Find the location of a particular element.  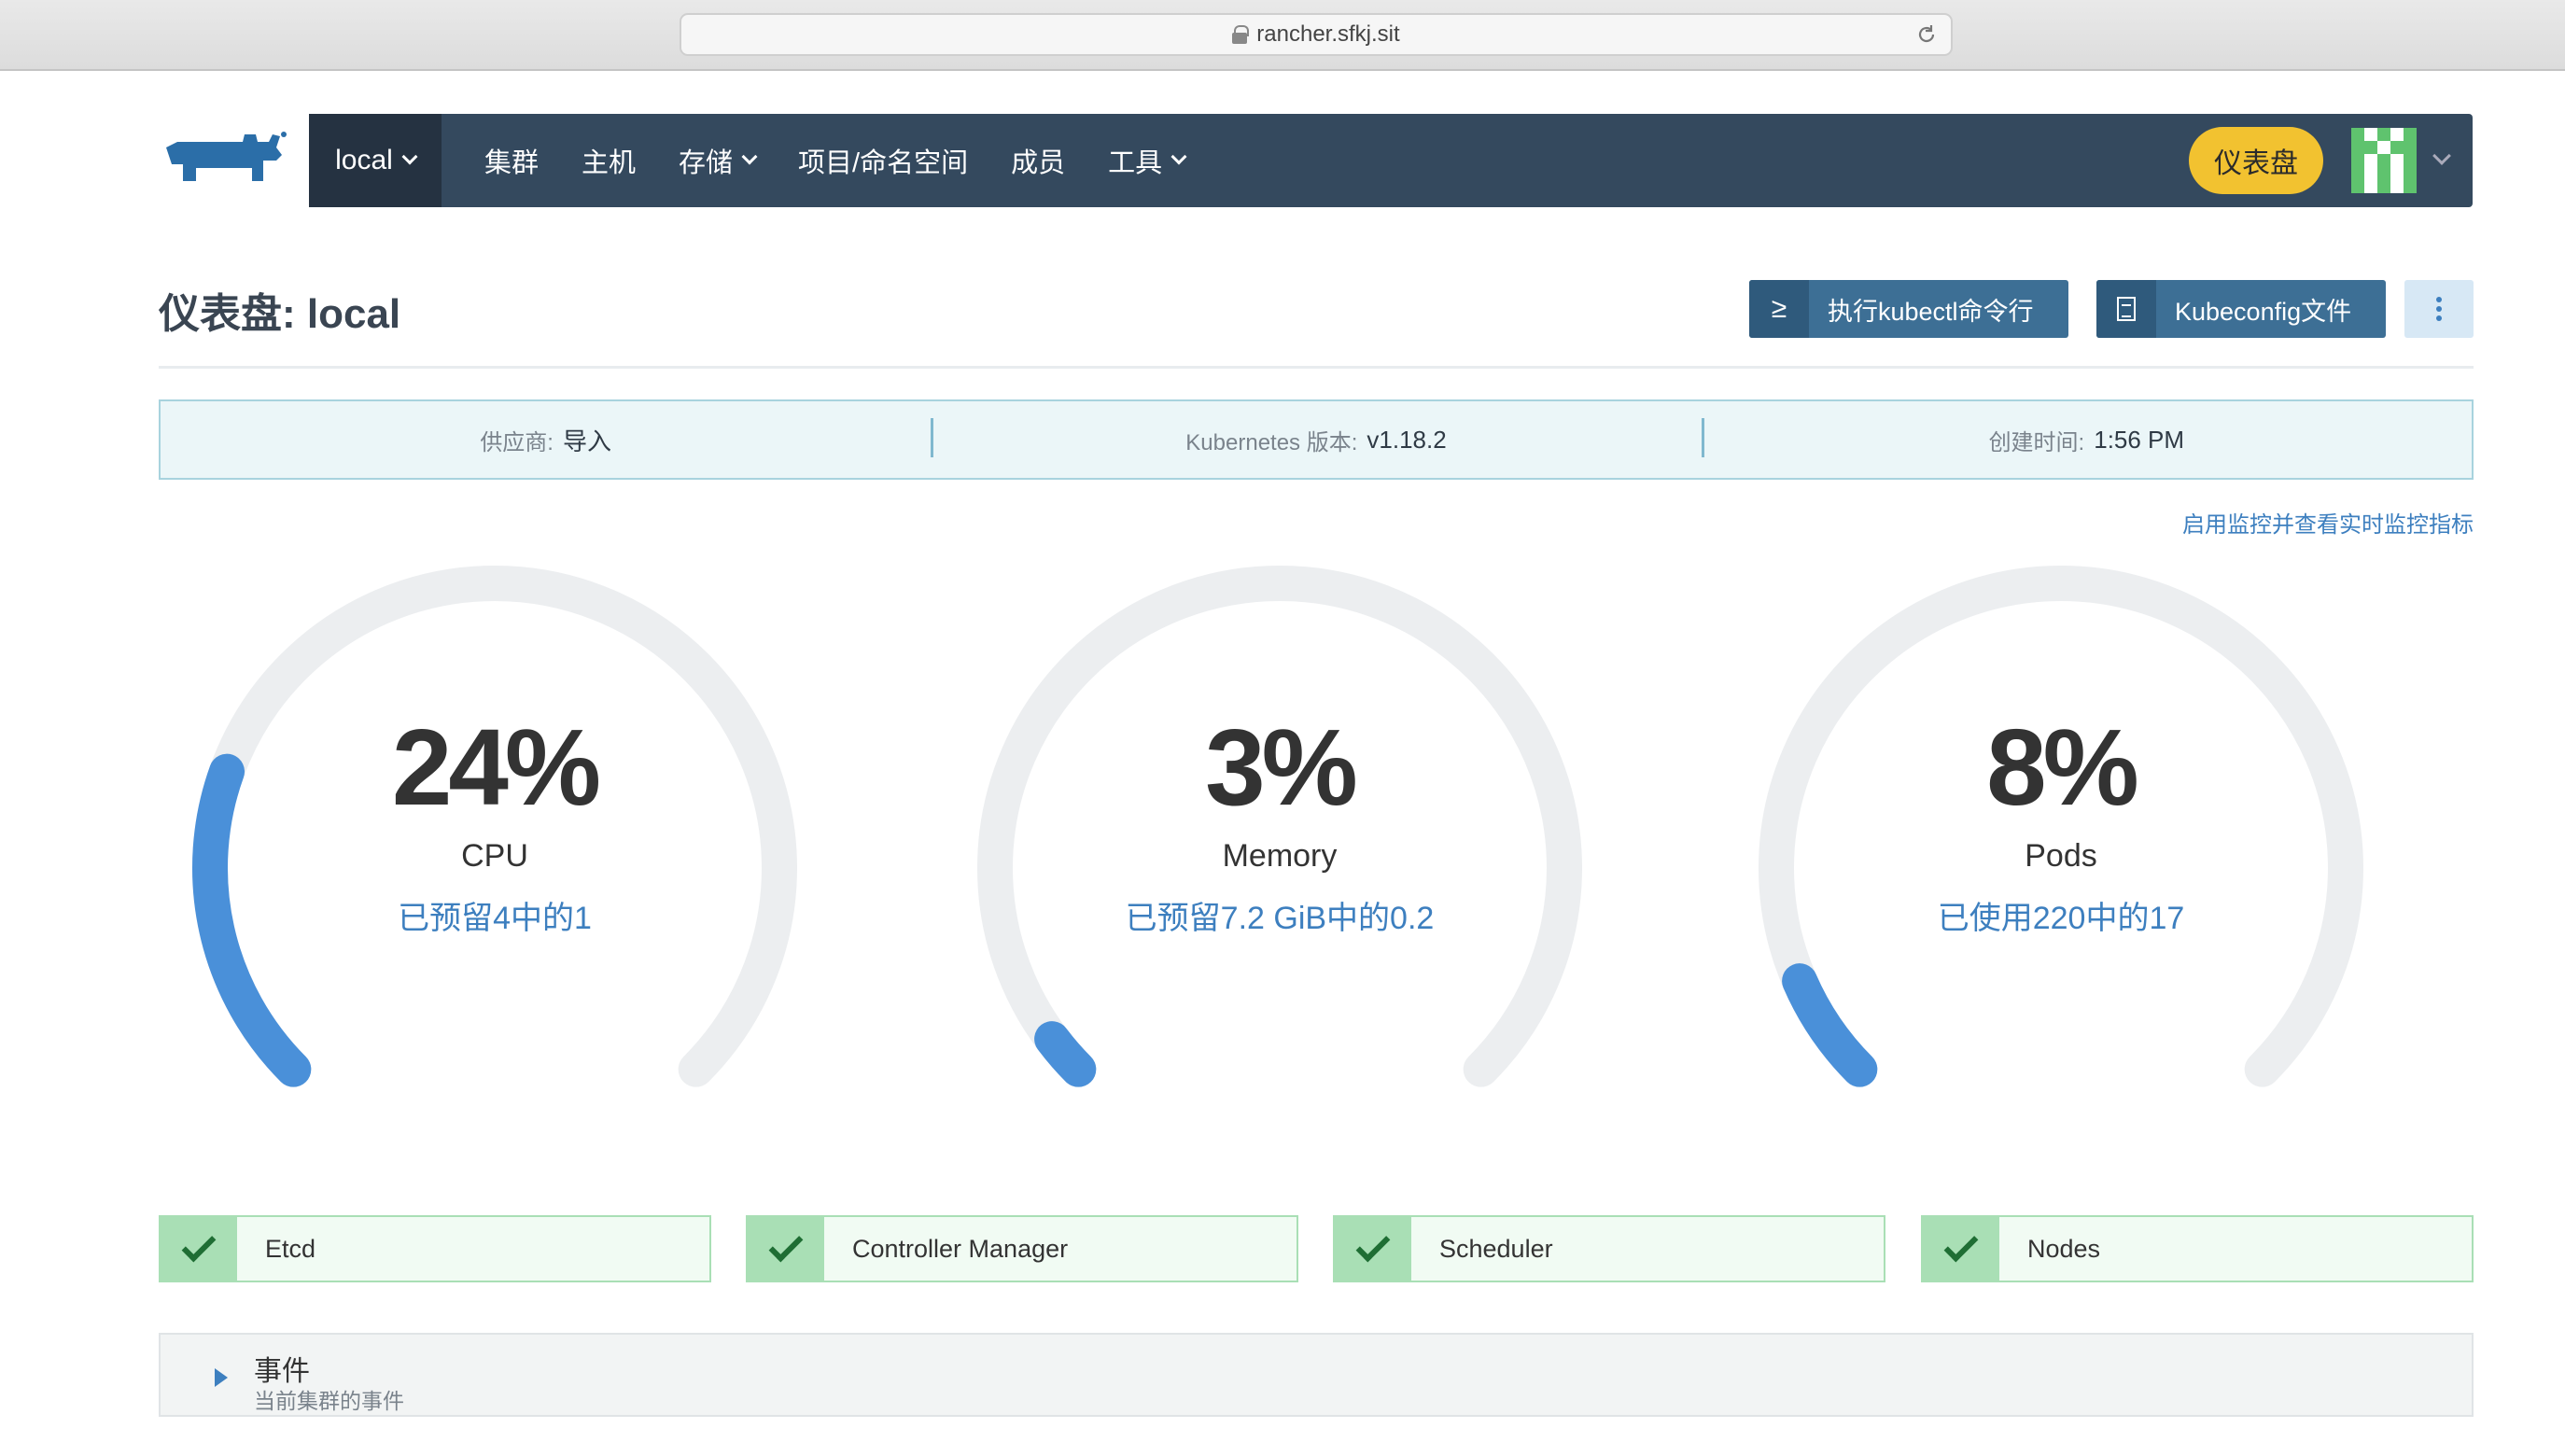

kubeconfig-label: Kubeconfig文件 is located at coordinates (2263, 311).